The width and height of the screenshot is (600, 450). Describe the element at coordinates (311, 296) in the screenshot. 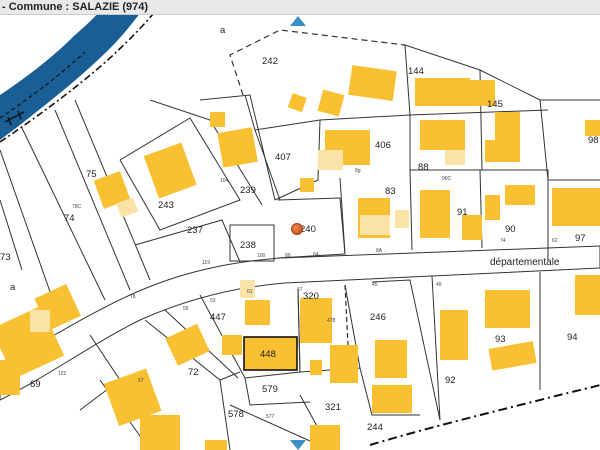

I see `parcel-number: 320` at that location.